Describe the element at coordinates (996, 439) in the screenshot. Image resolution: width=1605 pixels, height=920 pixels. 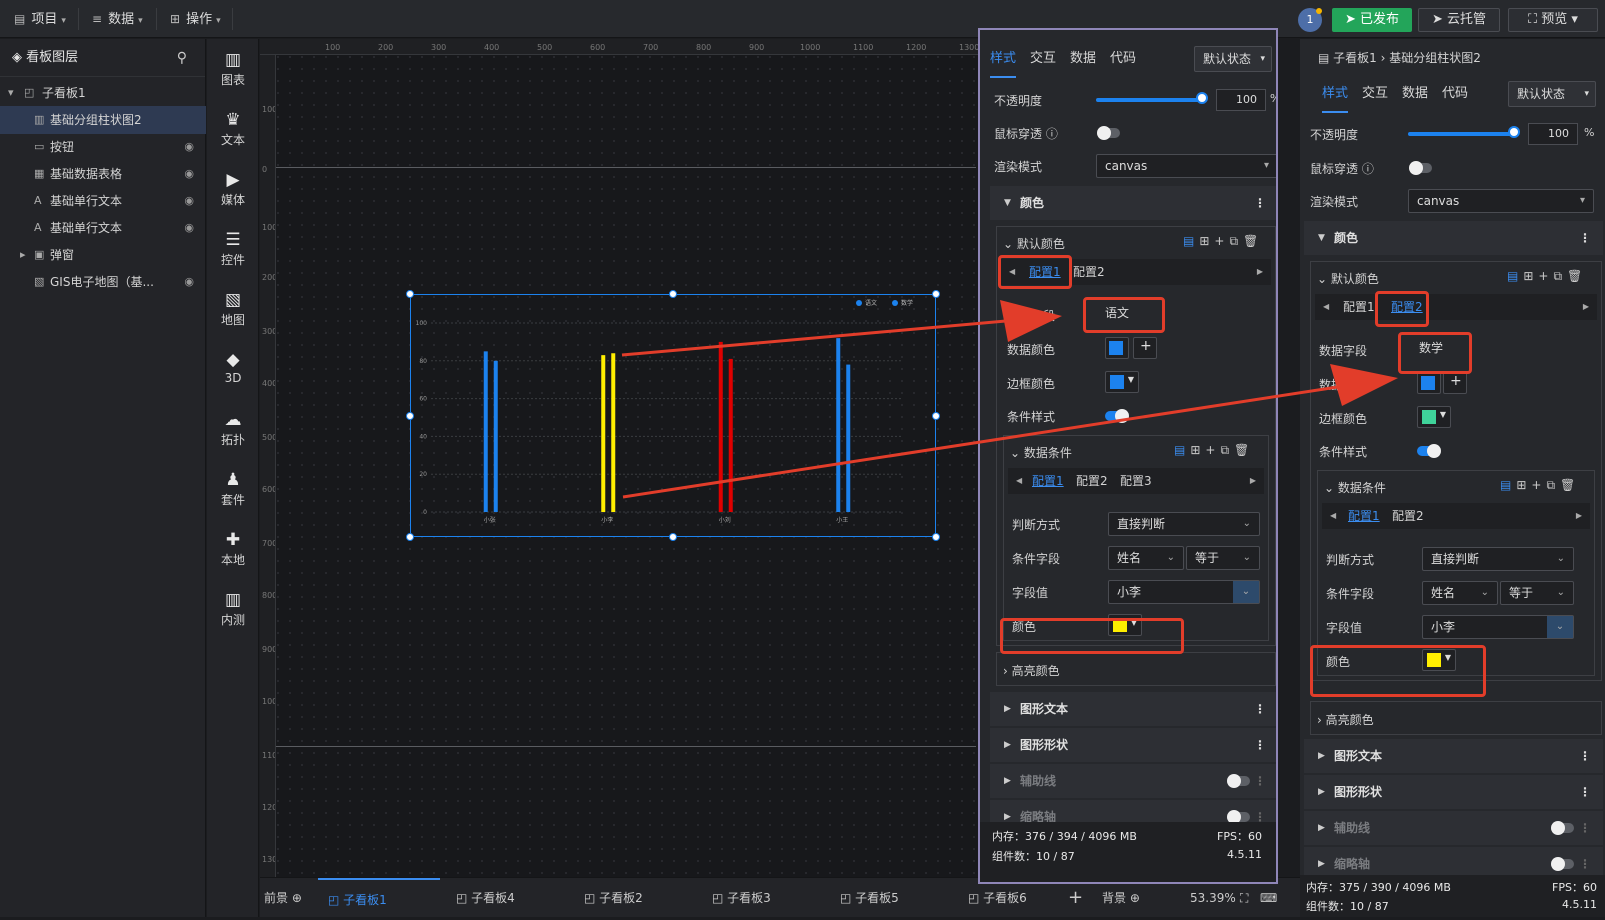
I see `arrow-config2` at that location.